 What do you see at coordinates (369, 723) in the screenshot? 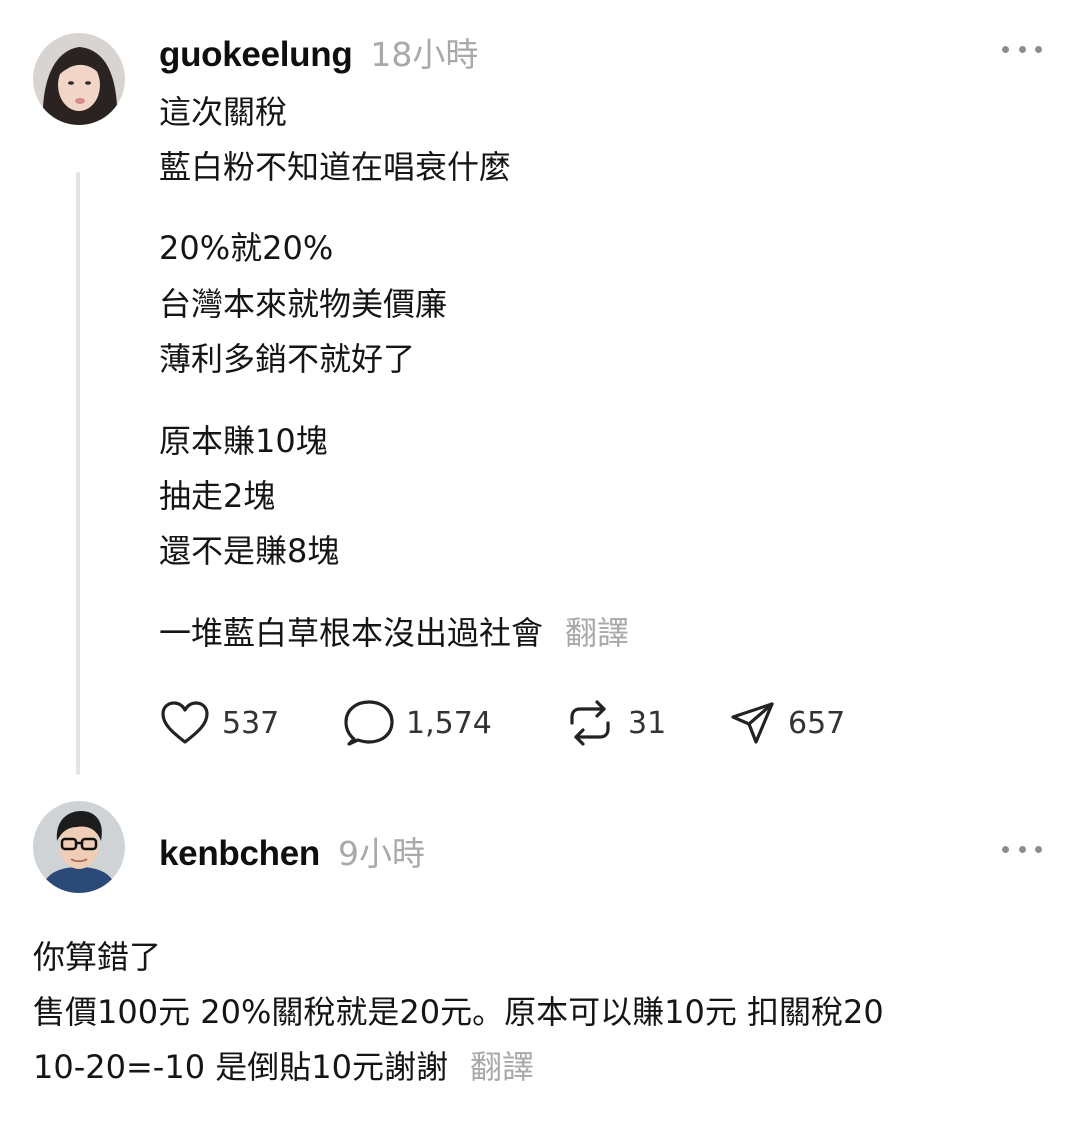
I see `comment-icon` at bounding box center [369, 723].